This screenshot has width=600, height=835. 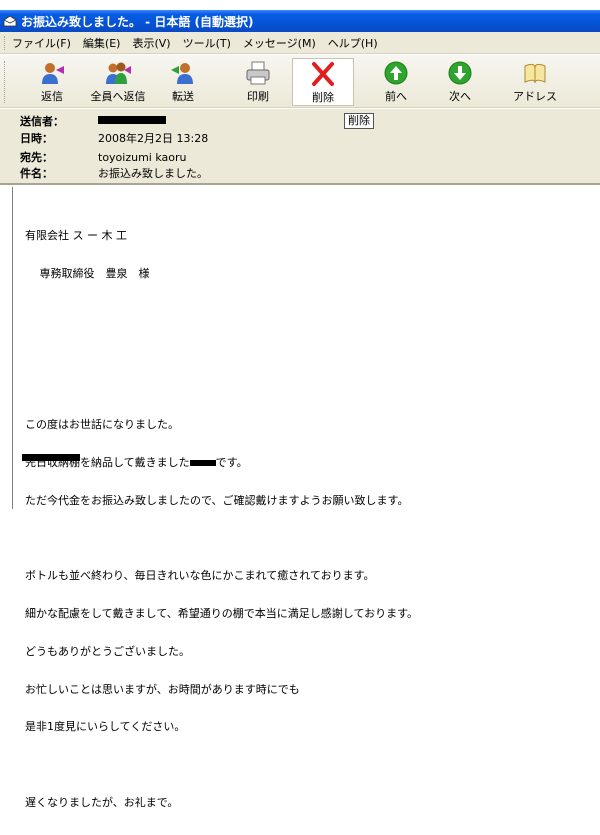 I want to click on delete-label: 削除, so click(x=323, y=97).